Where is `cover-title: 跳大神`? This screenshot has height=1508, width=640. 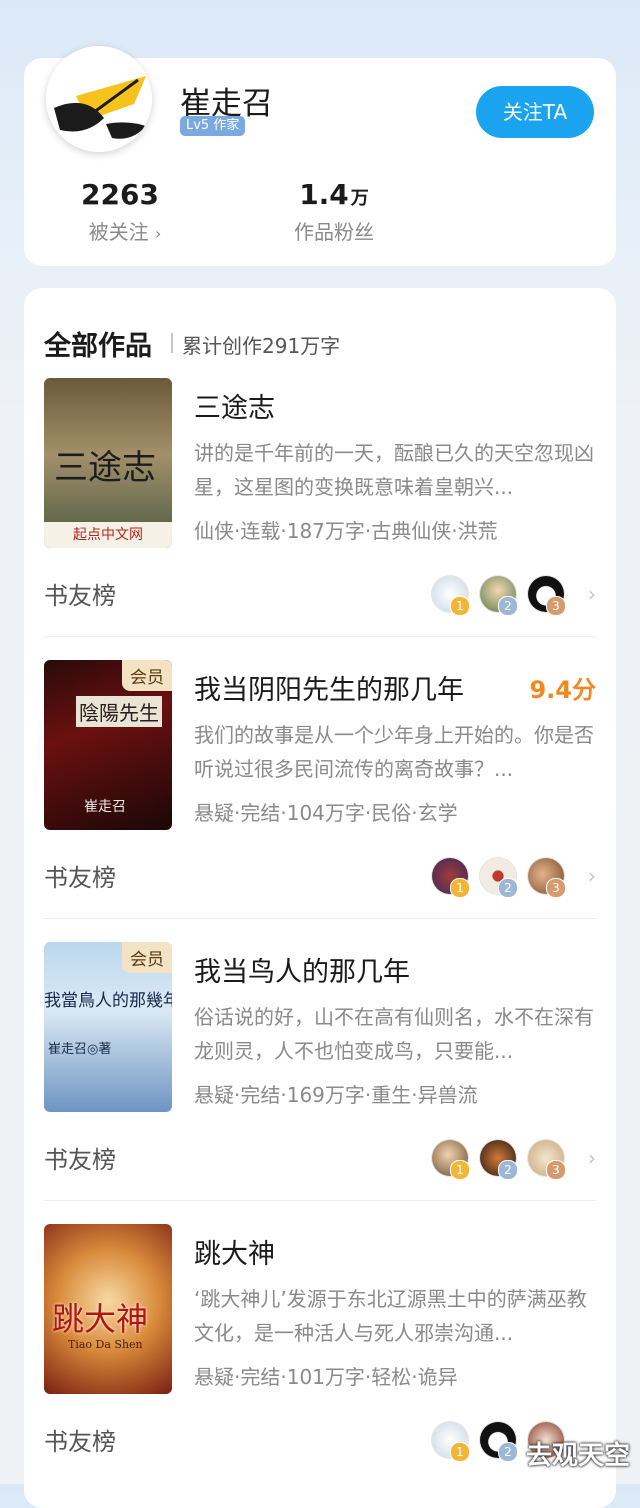
cover-title: 跳大神 is located at coordinates (100, 1319).